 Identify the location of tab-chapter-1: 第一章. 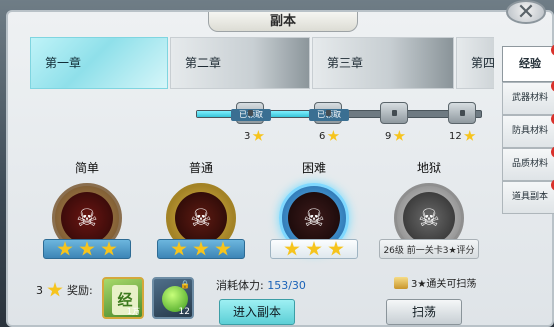
(99, 63).